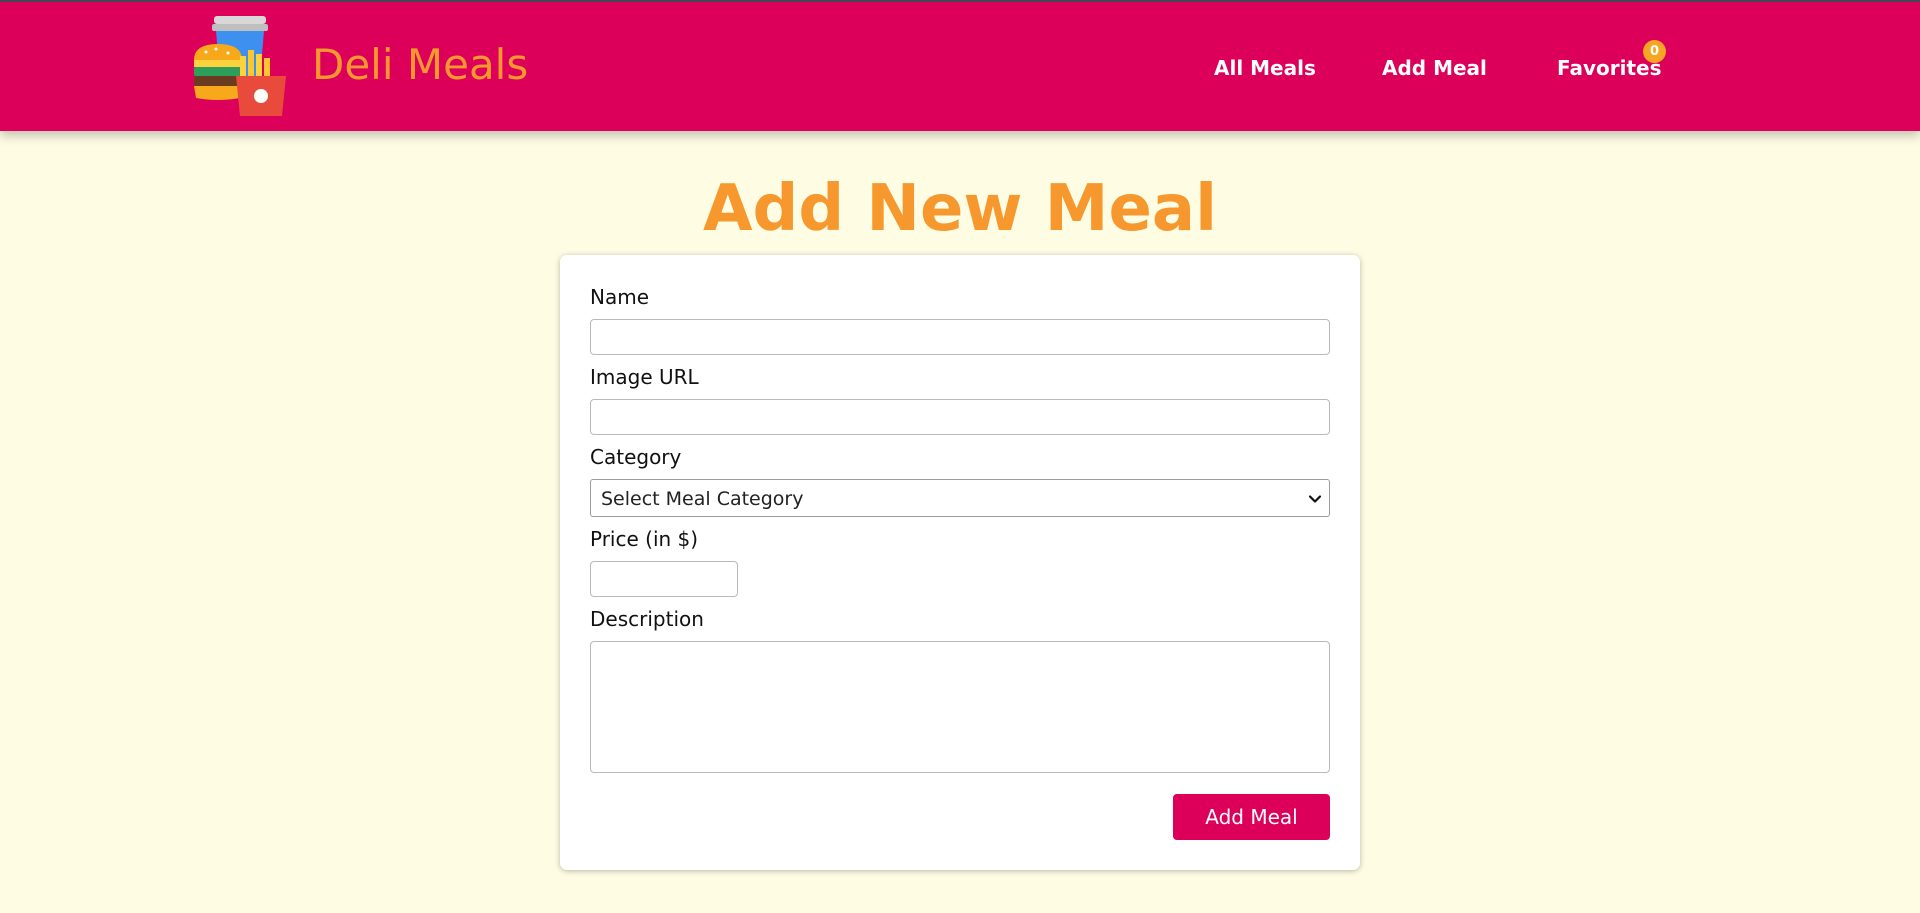 This screenshot has height=913, width=1920. What do you see at coordinates (647, 619) in the screenshot?
I see `description-label: Description` at bounding box center [647, 619].